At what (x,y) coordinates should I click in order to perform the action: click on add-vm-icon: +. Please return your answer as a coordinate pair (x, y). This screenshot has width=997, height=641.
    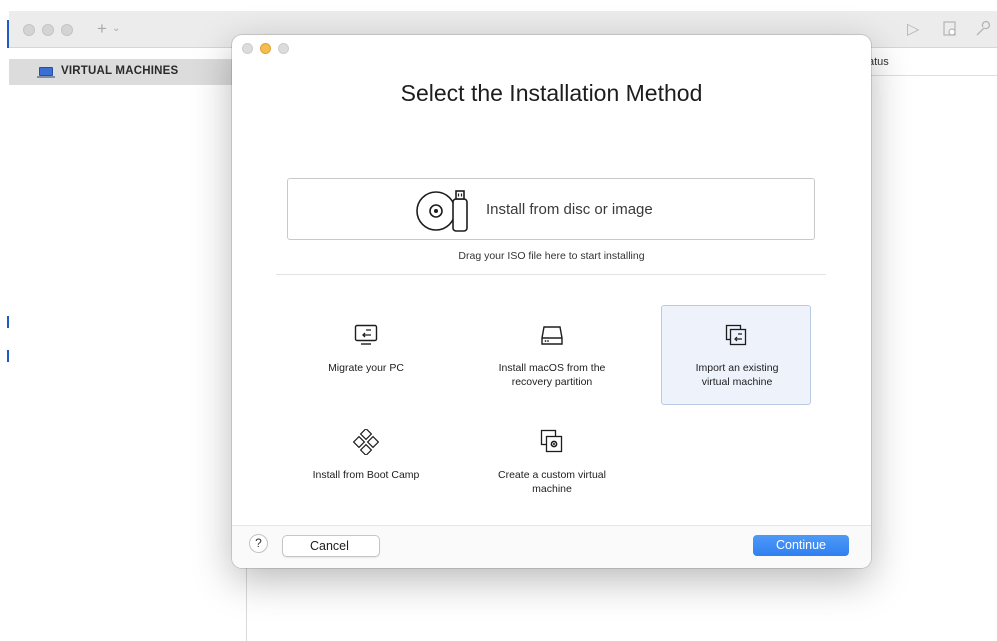
    Looking at the image, I should click on (102, 29).